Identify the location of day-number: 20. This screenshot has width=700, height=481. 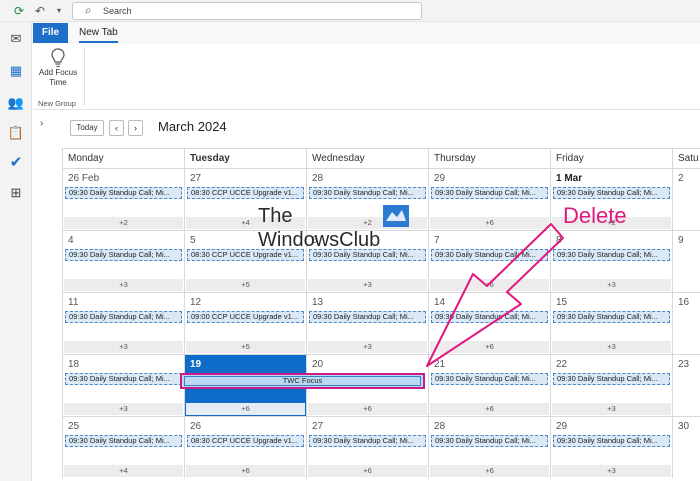
(318, 364).